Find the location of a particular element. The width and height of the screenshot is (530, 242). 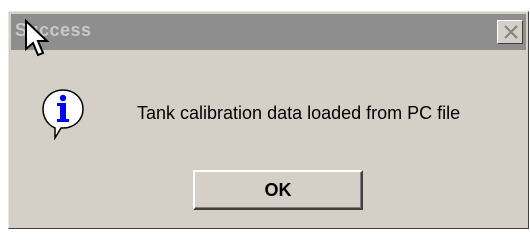

close-button is located at coordinates (510, 32).